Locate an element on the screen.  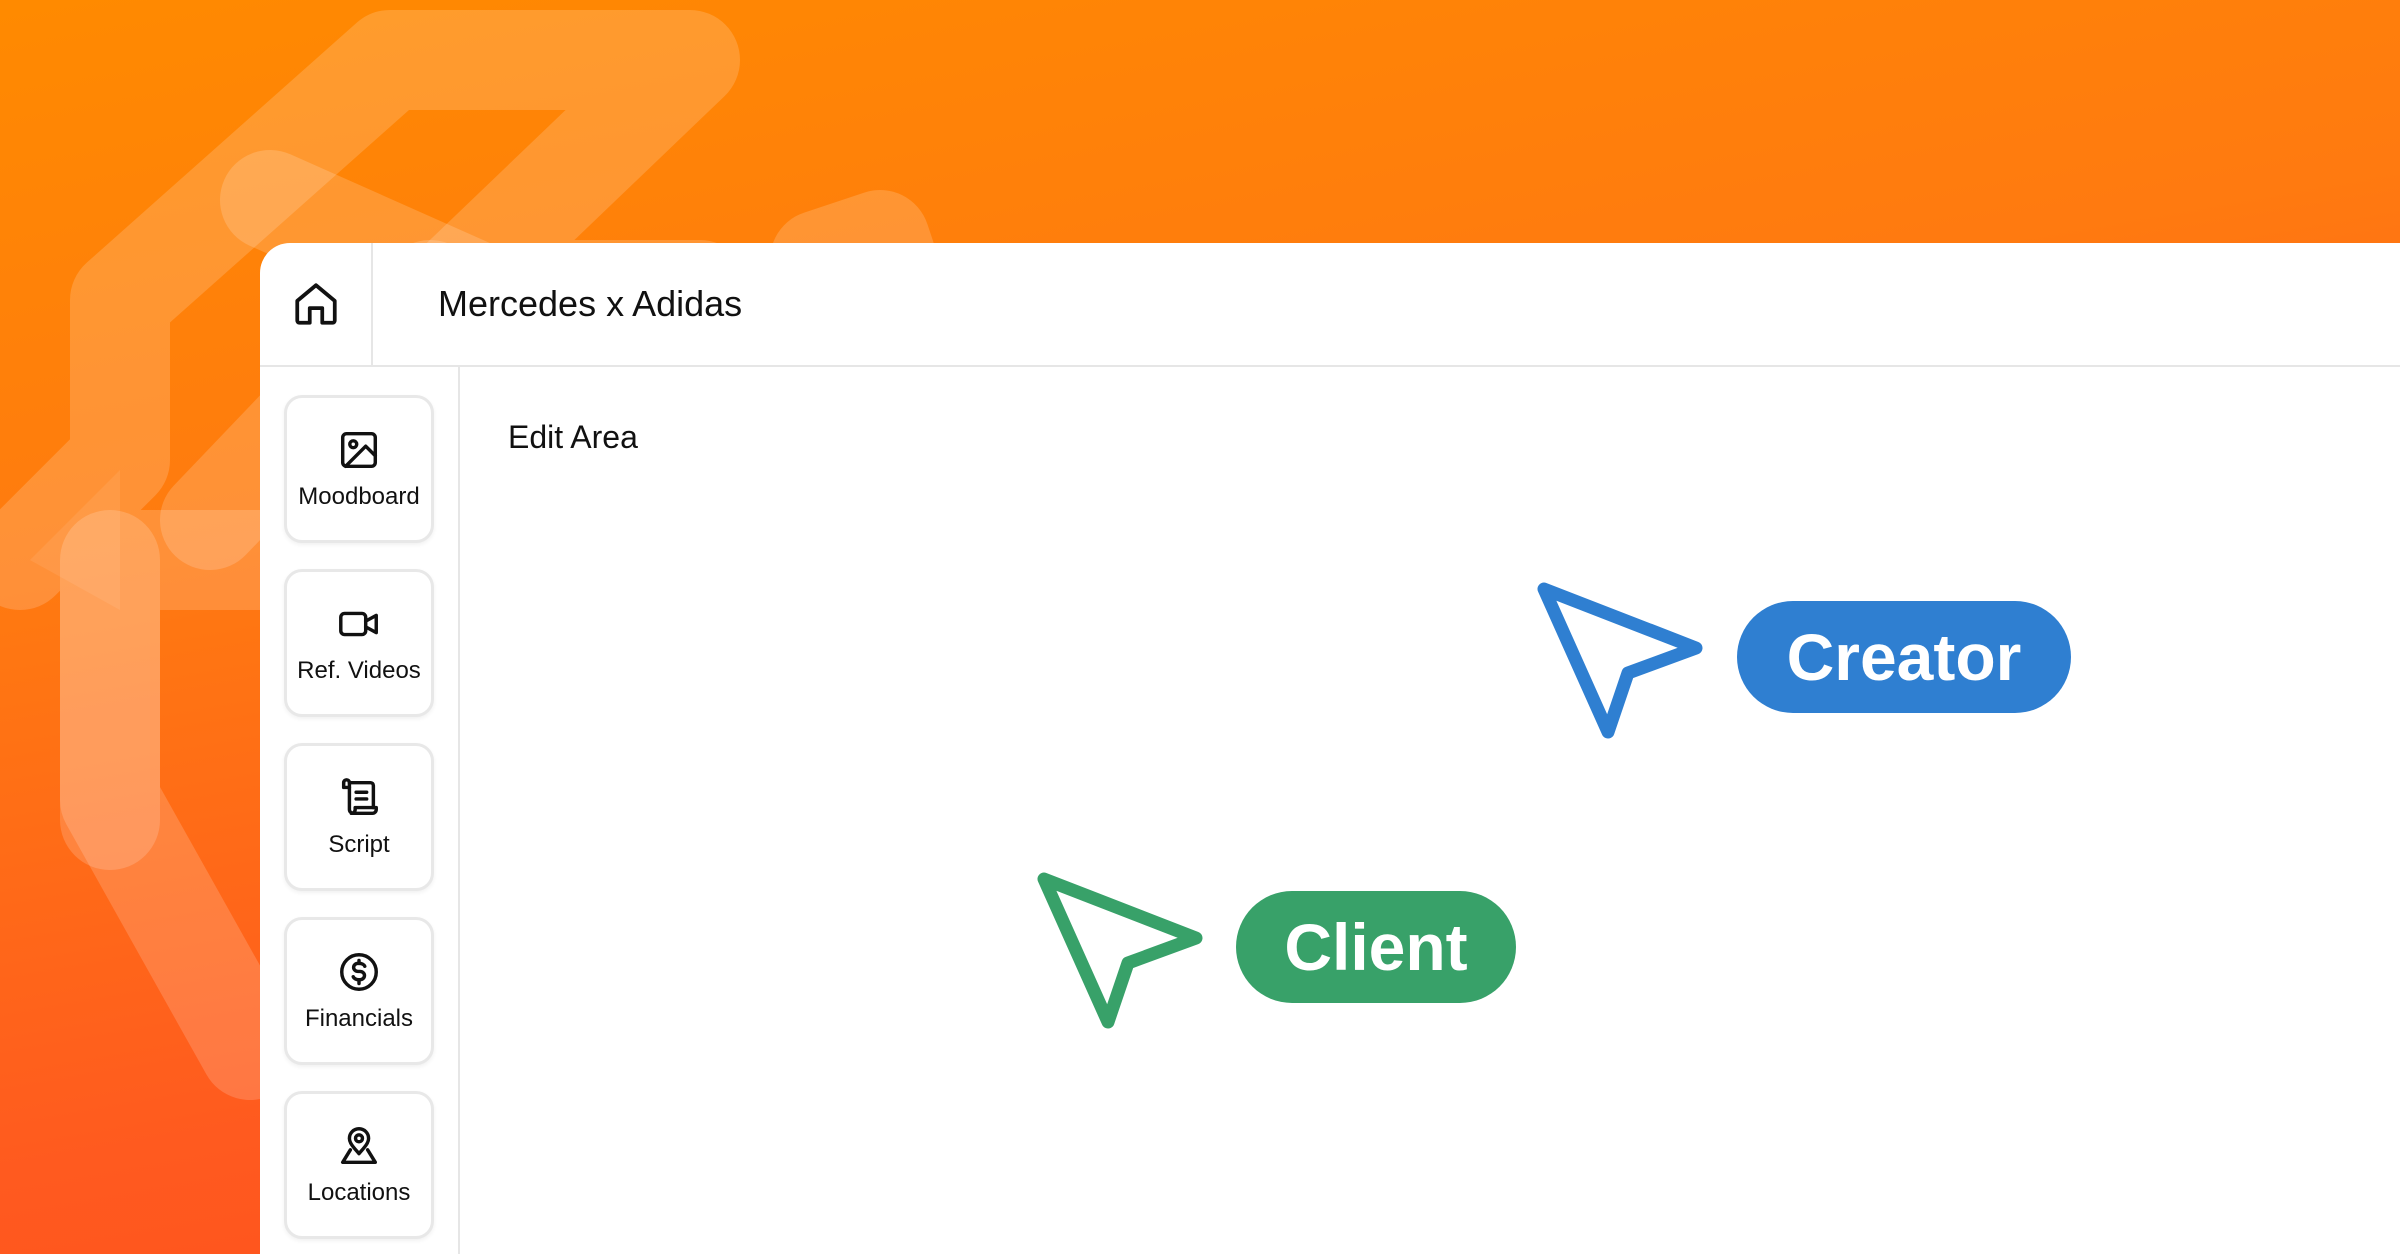
sidebar-item-financials: Financials is located at coordinates (359, 991).